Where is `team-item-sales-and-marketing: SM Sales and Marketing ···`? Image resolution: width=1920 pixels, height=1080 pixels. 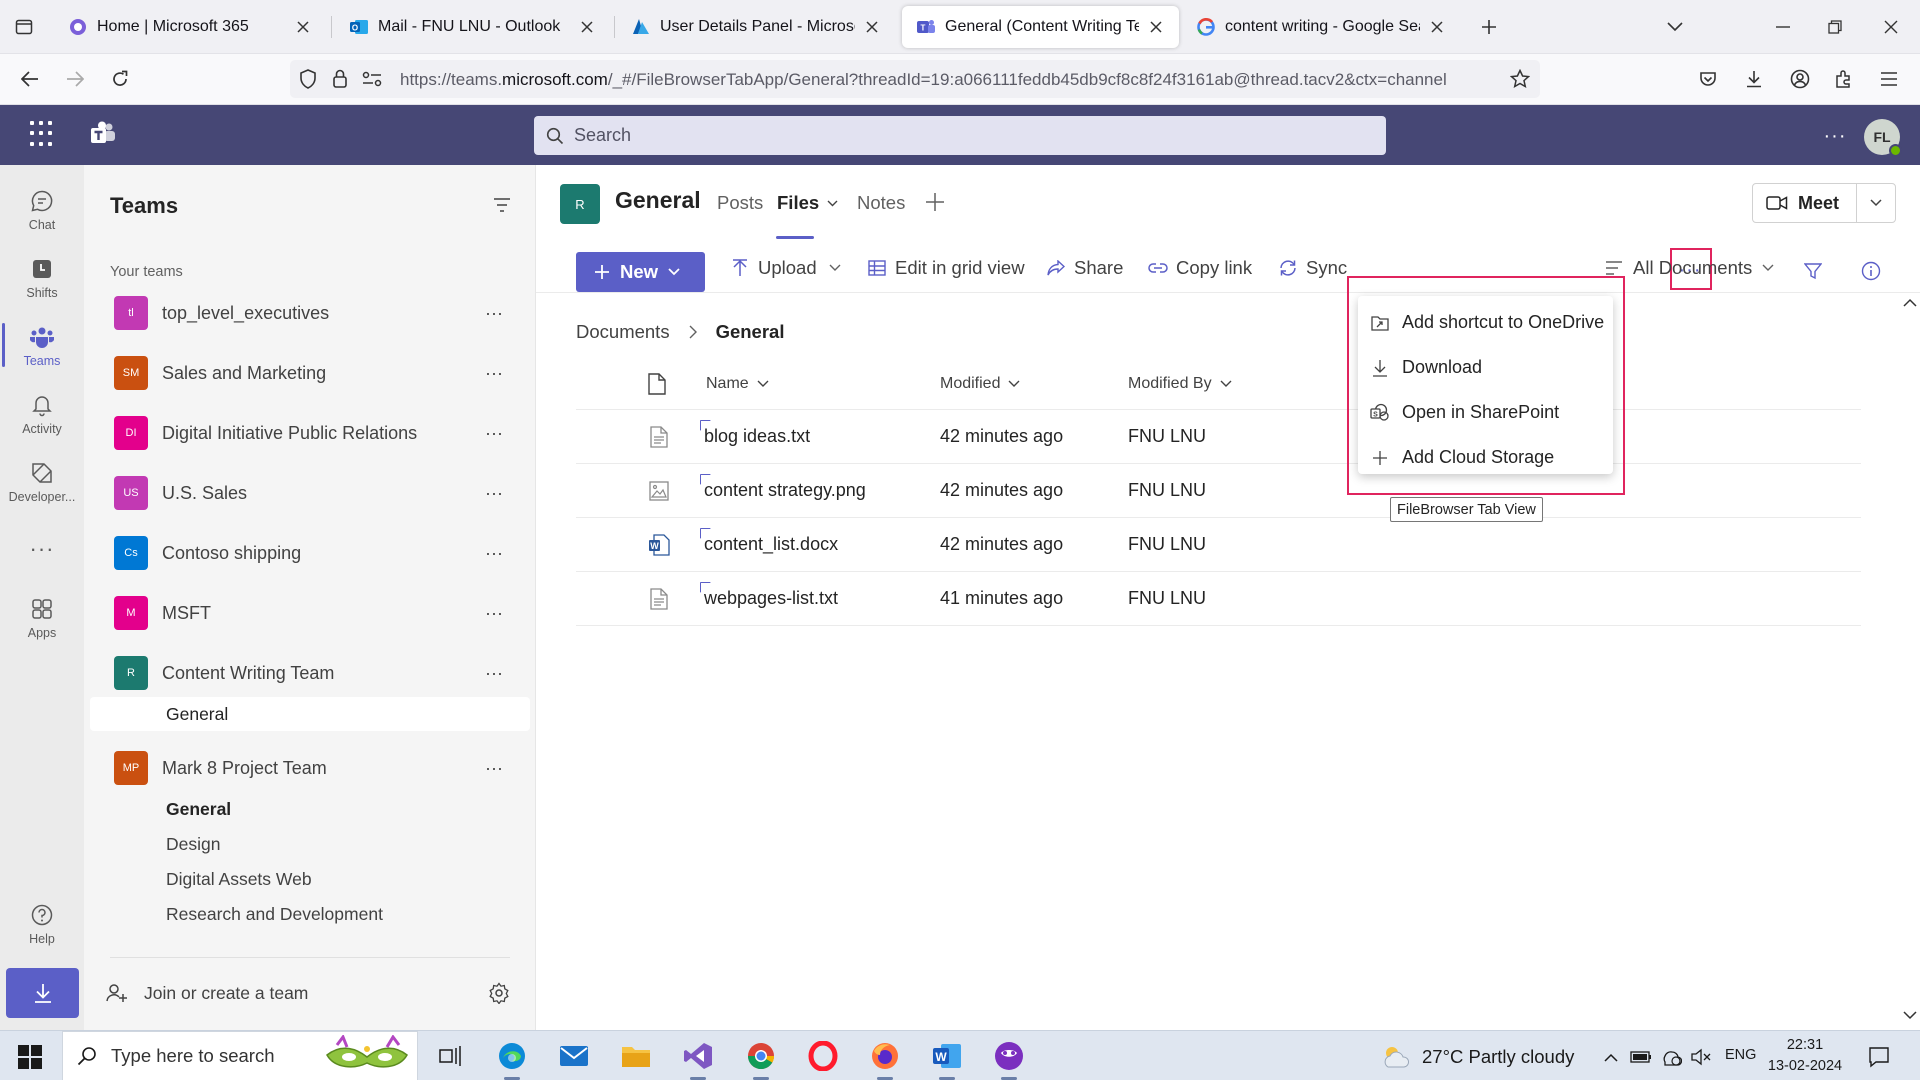
team-item-sales-and-marketing: SM Sales and Marketing ··· is located at coordinates (310, 373).